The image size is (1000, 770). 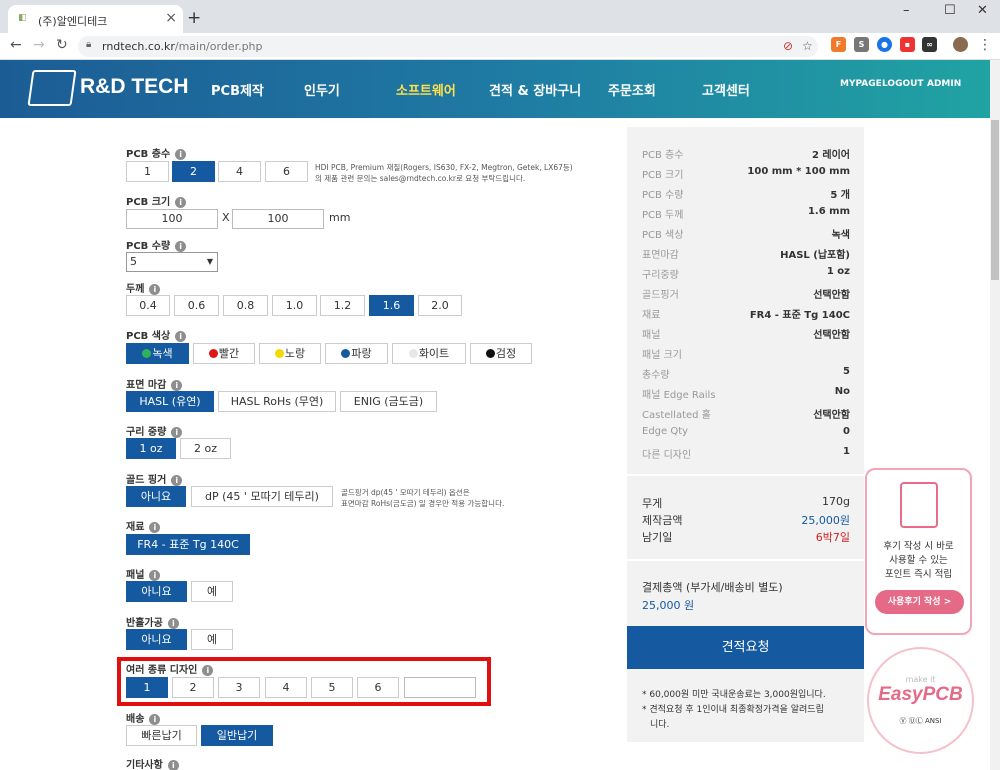 What do you see at coordinates (224, 353) in the screenshot?
I see `color-option-red: 빨간` at bounding box center [224, 353].